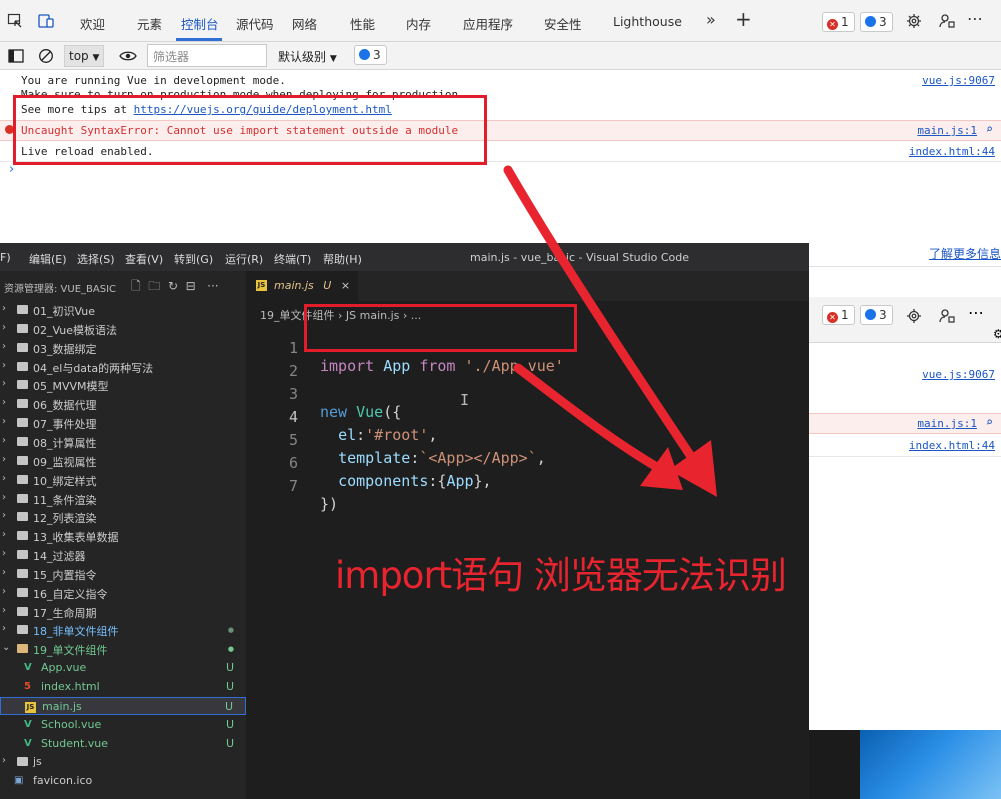 This screenshot has width=1001, height=799. I want to click on more-actions-icon: ···, so click(212, 286).